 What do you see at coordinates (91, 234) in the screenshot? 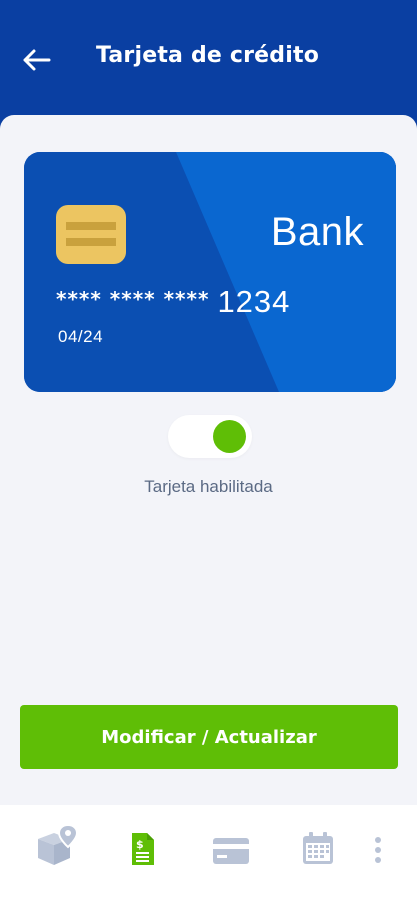
I see `chip-icon` at bounding box center [91, 234].